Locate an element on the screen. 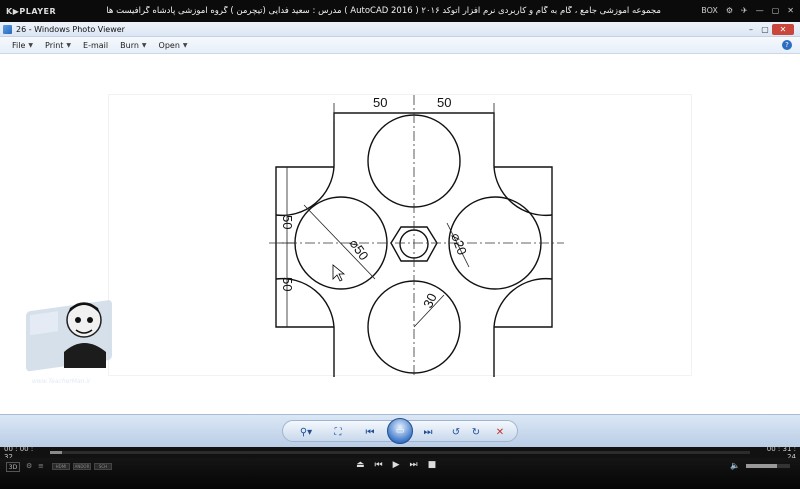  menu-open: Open ▼ is located at coordinates (173, 45).